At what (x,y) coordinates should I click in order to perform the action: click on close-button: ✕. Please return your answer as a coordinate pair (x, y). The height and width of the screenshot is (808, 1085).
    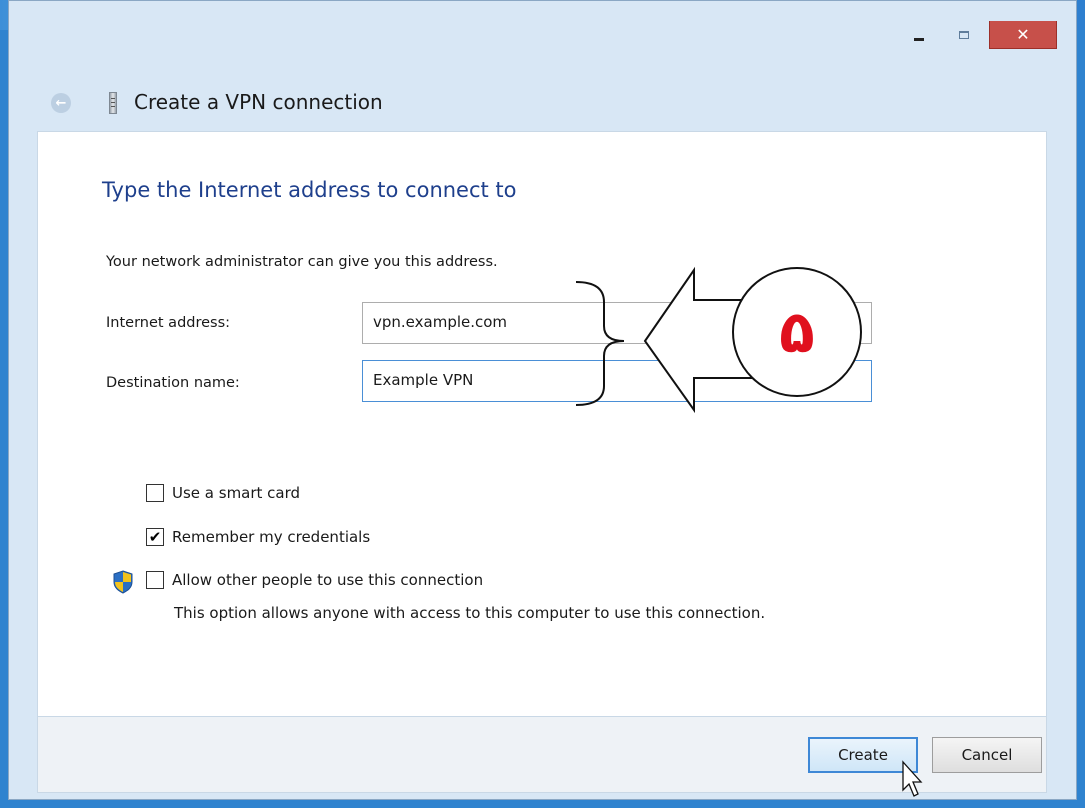
    Looking at the image, I should click on (1023, 35).